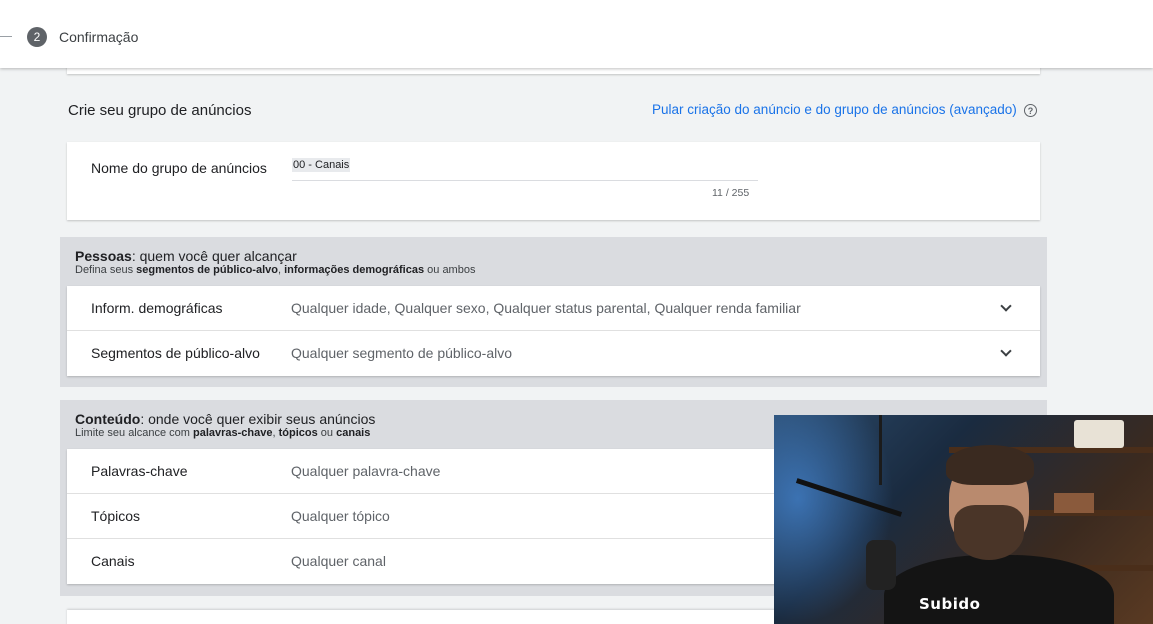  What do you see at coordinates (950, 604) in the screenshot?
I see `webcam-shirt-text: Subido` at bounding box center [950, 604].